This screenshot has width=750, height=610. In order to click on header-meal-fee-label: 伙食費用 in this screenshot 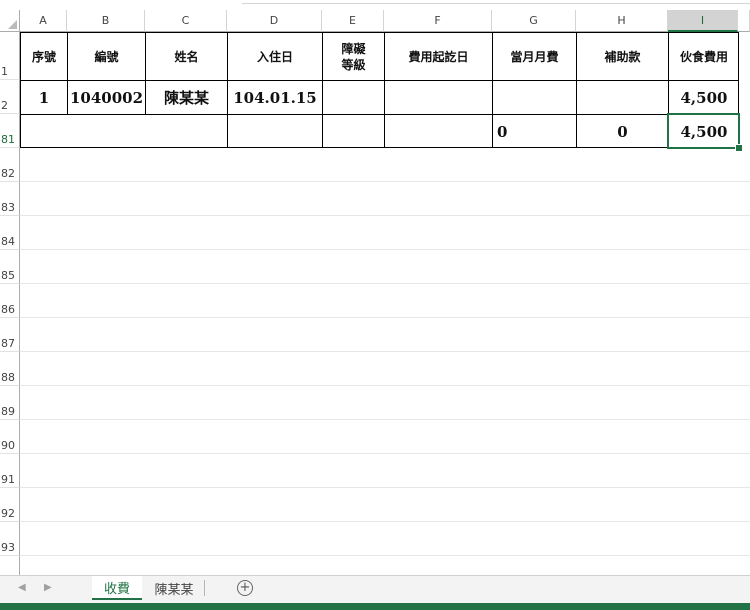, I will do `click(703, 56)`.